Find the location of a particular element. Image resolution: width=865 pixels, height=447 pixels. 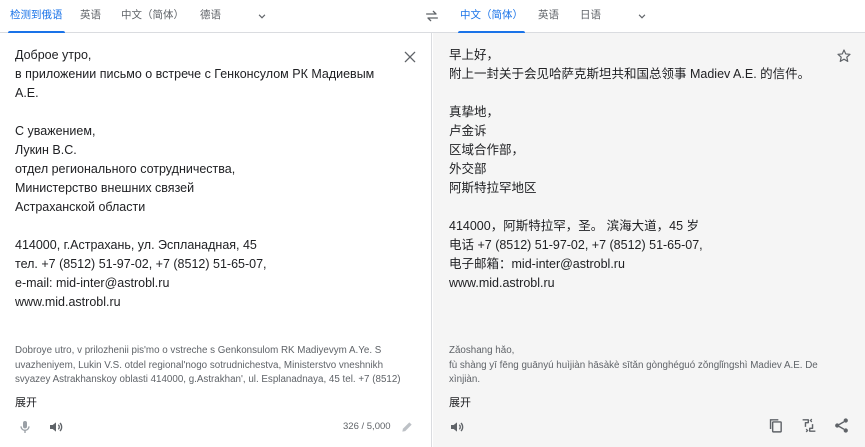

edit-pencil-icon is located at coordinates (407, 427).